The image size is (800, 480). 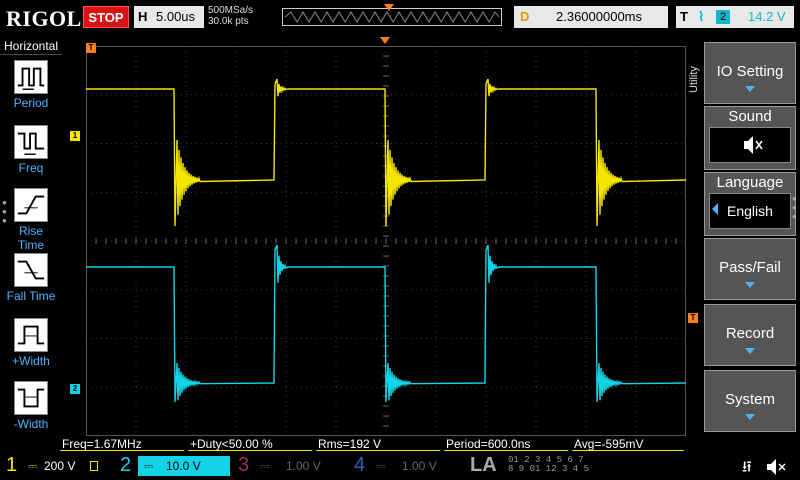 I want to click on ch4-number: 4, so click(x=359, y=465).